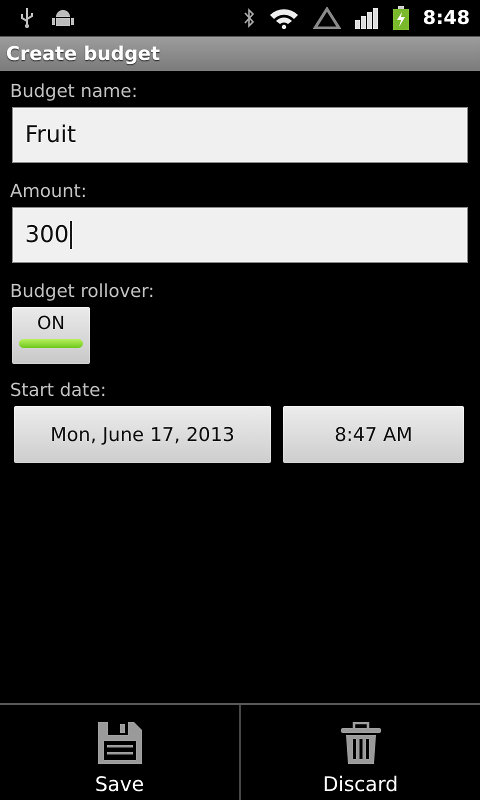 The image size is (480, 800). Describe the element at coordinates (50, 135) in the screenshot. I see `field-value: Fruit` at that location.